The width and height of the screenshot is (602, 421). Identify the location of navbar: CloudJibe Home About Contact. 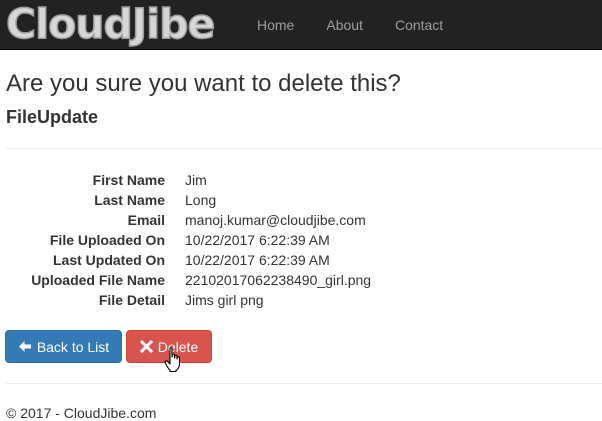
(301, 25).